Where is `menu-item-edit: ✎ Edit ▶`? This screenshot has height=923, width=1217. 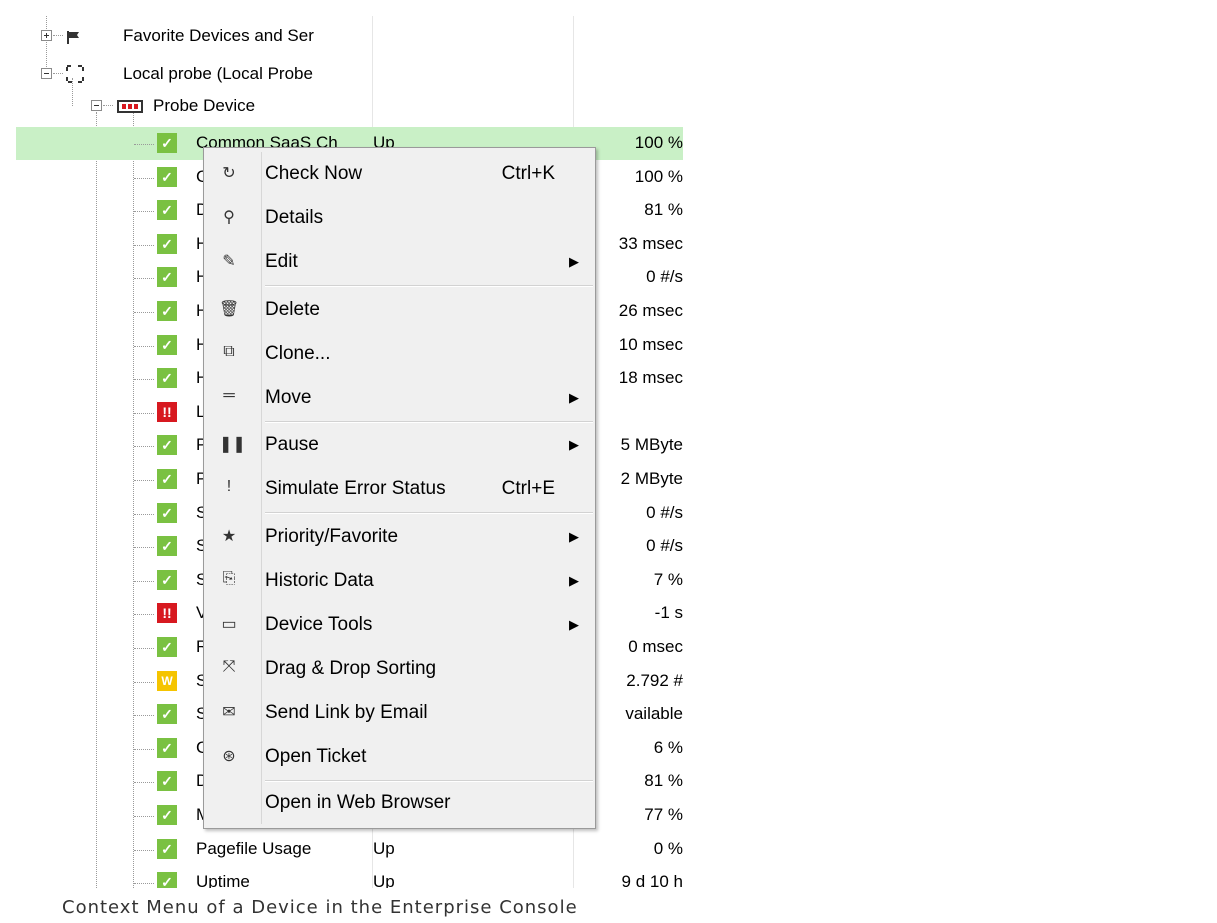 menu-item-edit: ✎ Edit ▶ is located at coordinates (399, 263).